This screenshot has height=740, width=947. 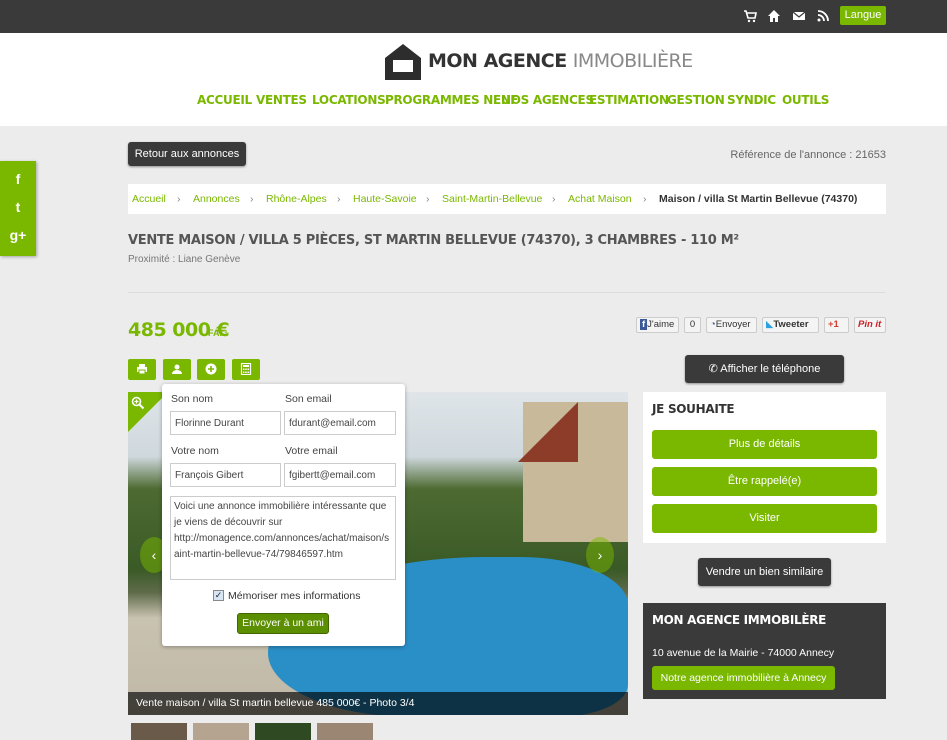 What do you see at coordinates (492, 199) in the screenshot?
I see `breadcrumb-saint-martin: Saint-Martin-Bellevue` at bounding box center [492, 199].